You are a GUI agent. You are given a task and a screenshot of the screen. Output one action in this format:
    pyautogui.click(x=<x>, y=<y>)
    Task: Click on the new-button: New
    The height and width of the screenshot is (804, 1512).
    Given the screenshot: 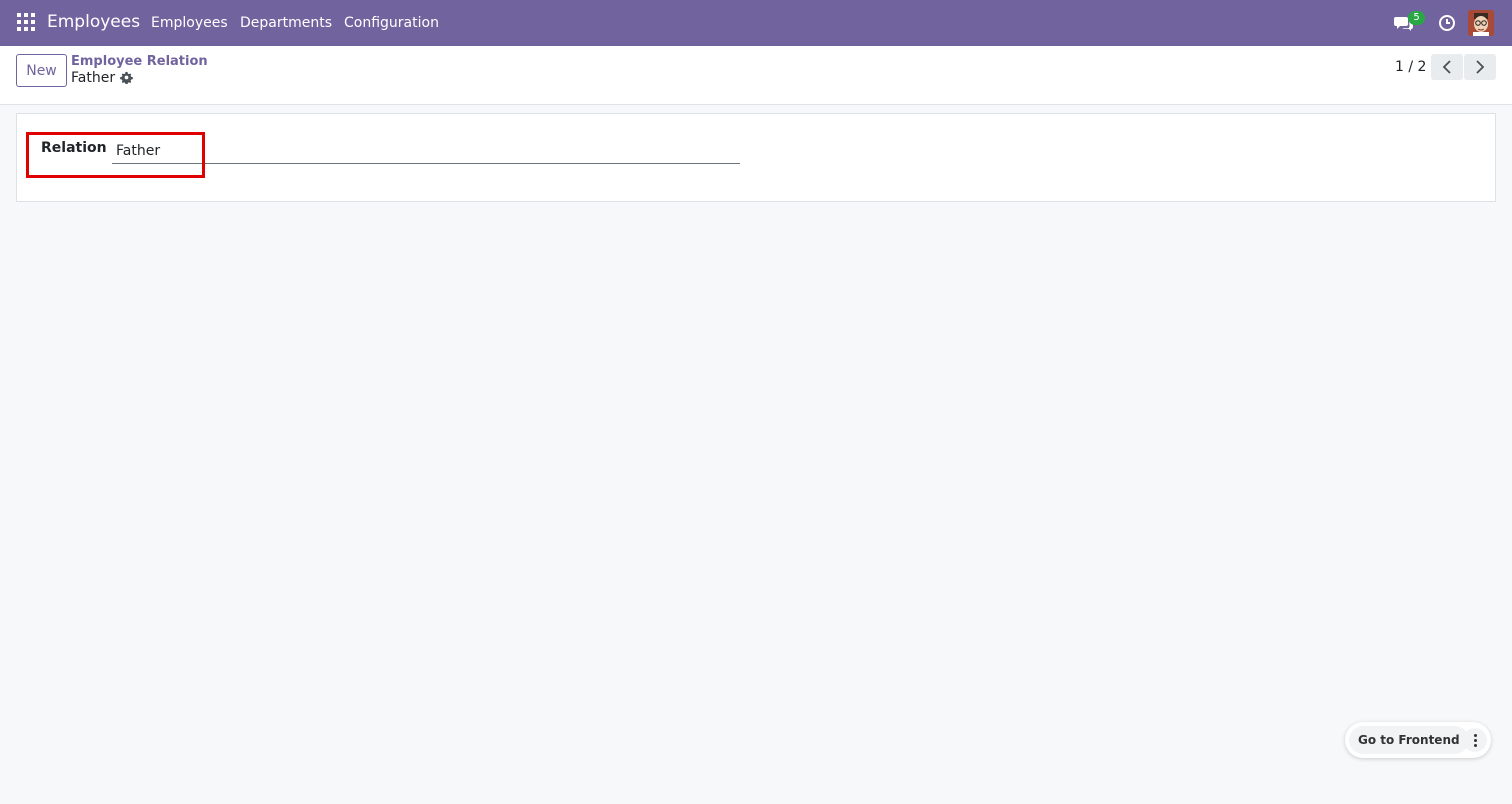 What is the action you would take?
    pyautogui.click(x=41, y=70)
    